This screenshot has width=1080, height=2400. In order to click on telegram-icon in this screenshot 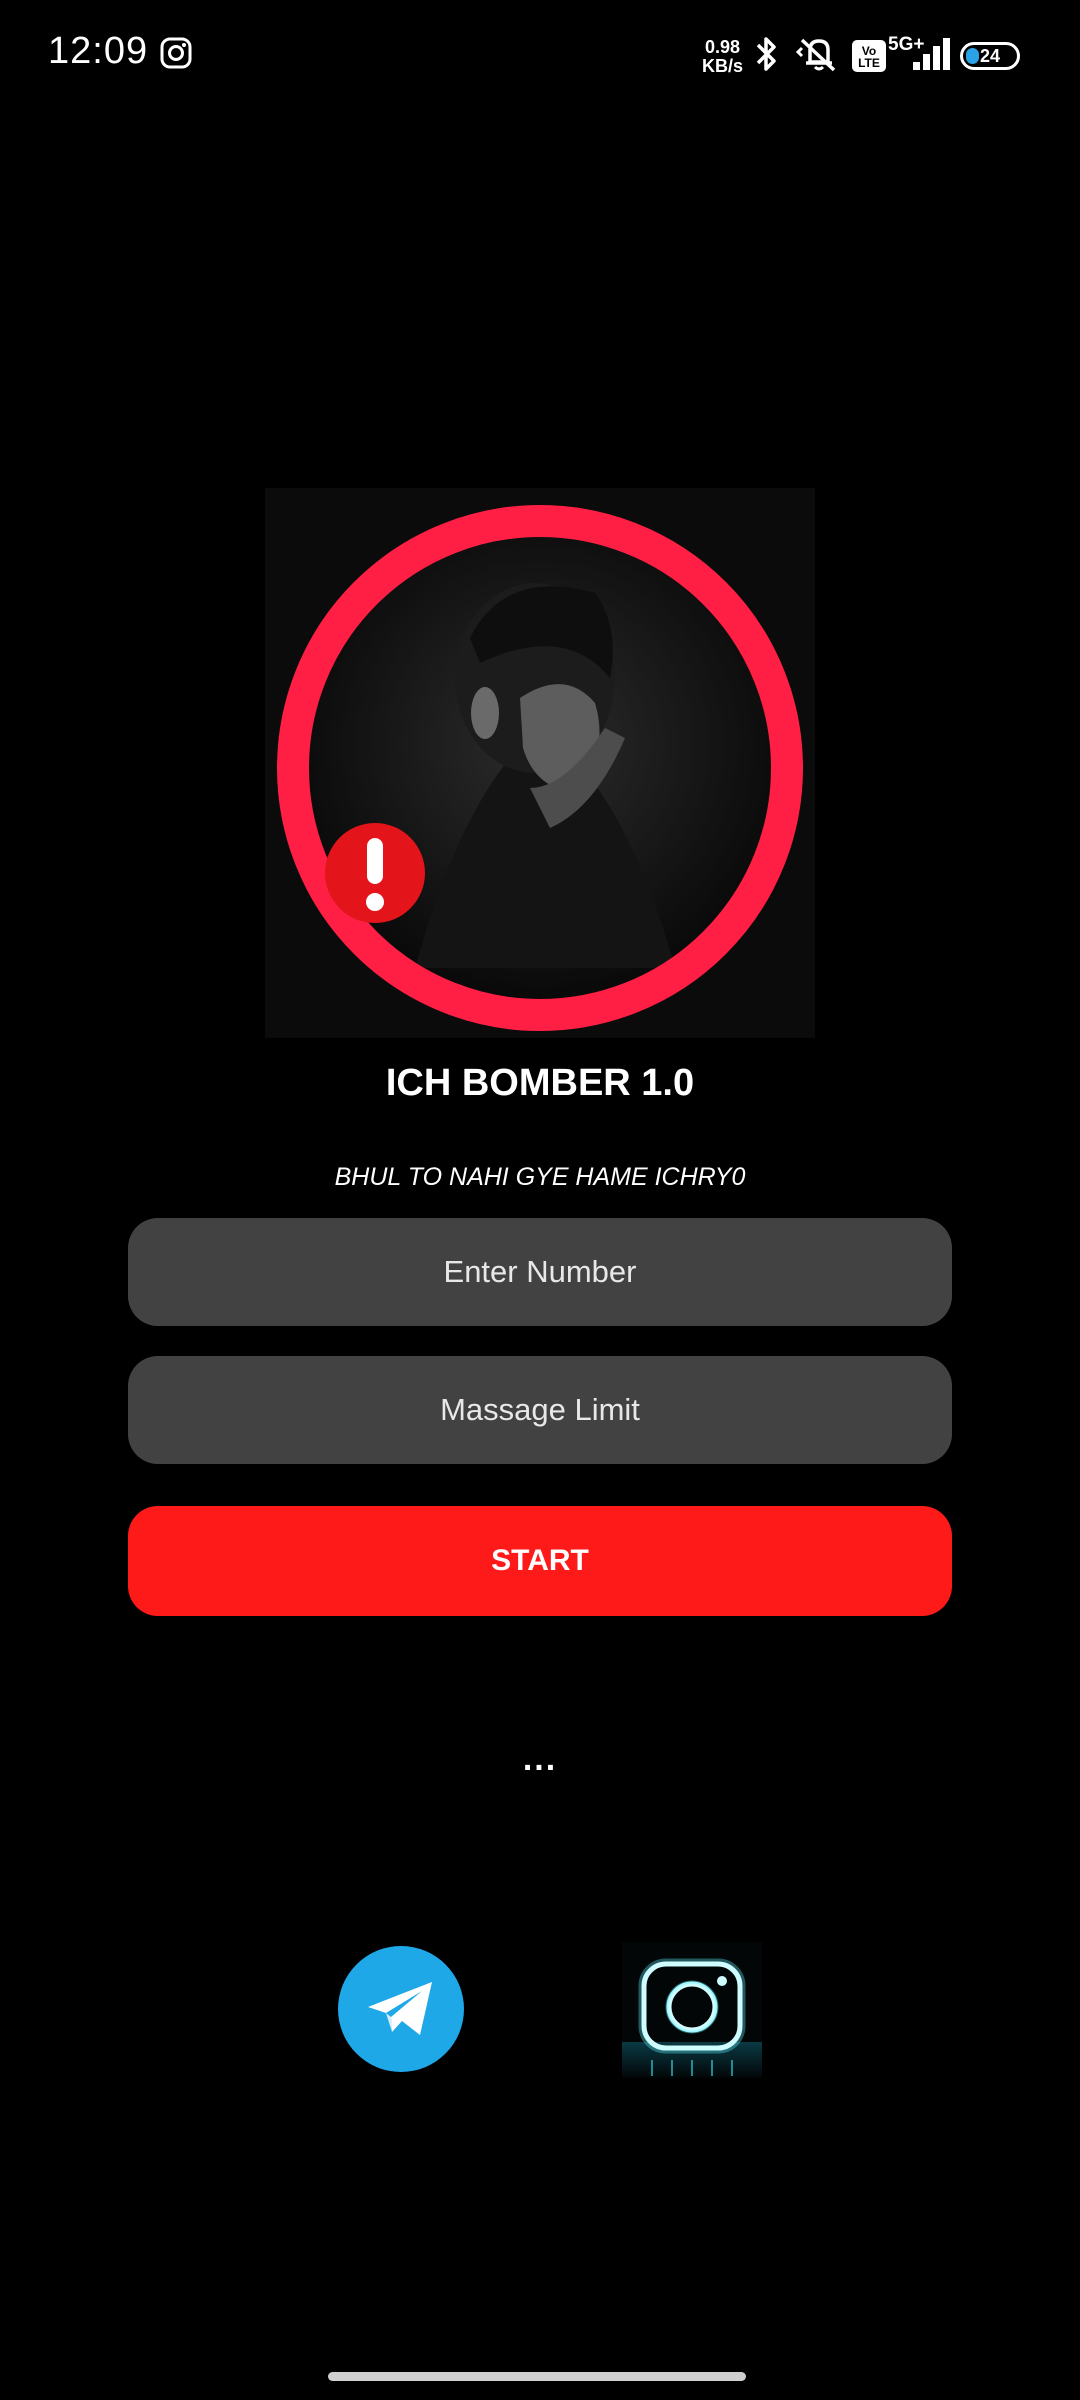, I will do `click(400, 2008)`.